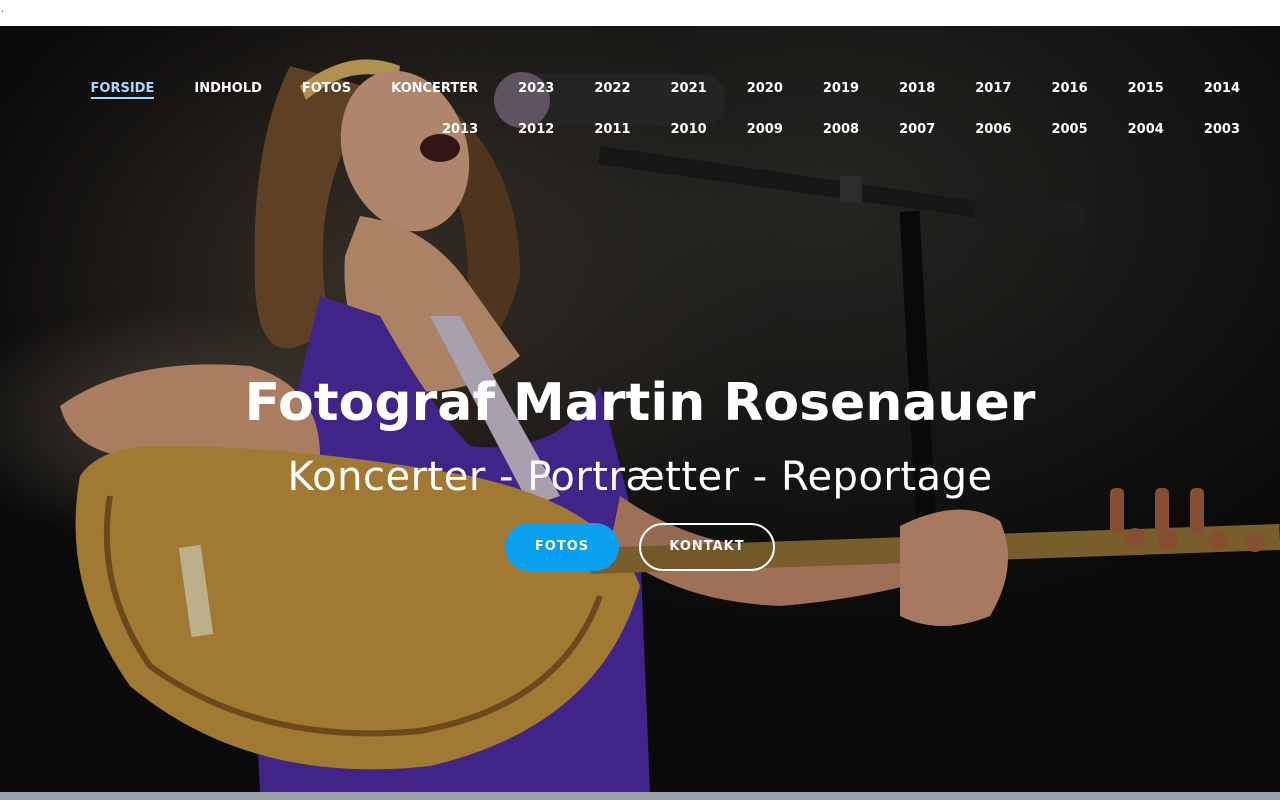  Describe the element at coordinates (993, 89) in the screenshot. I see `nav-item-2017: 2017` at that location.